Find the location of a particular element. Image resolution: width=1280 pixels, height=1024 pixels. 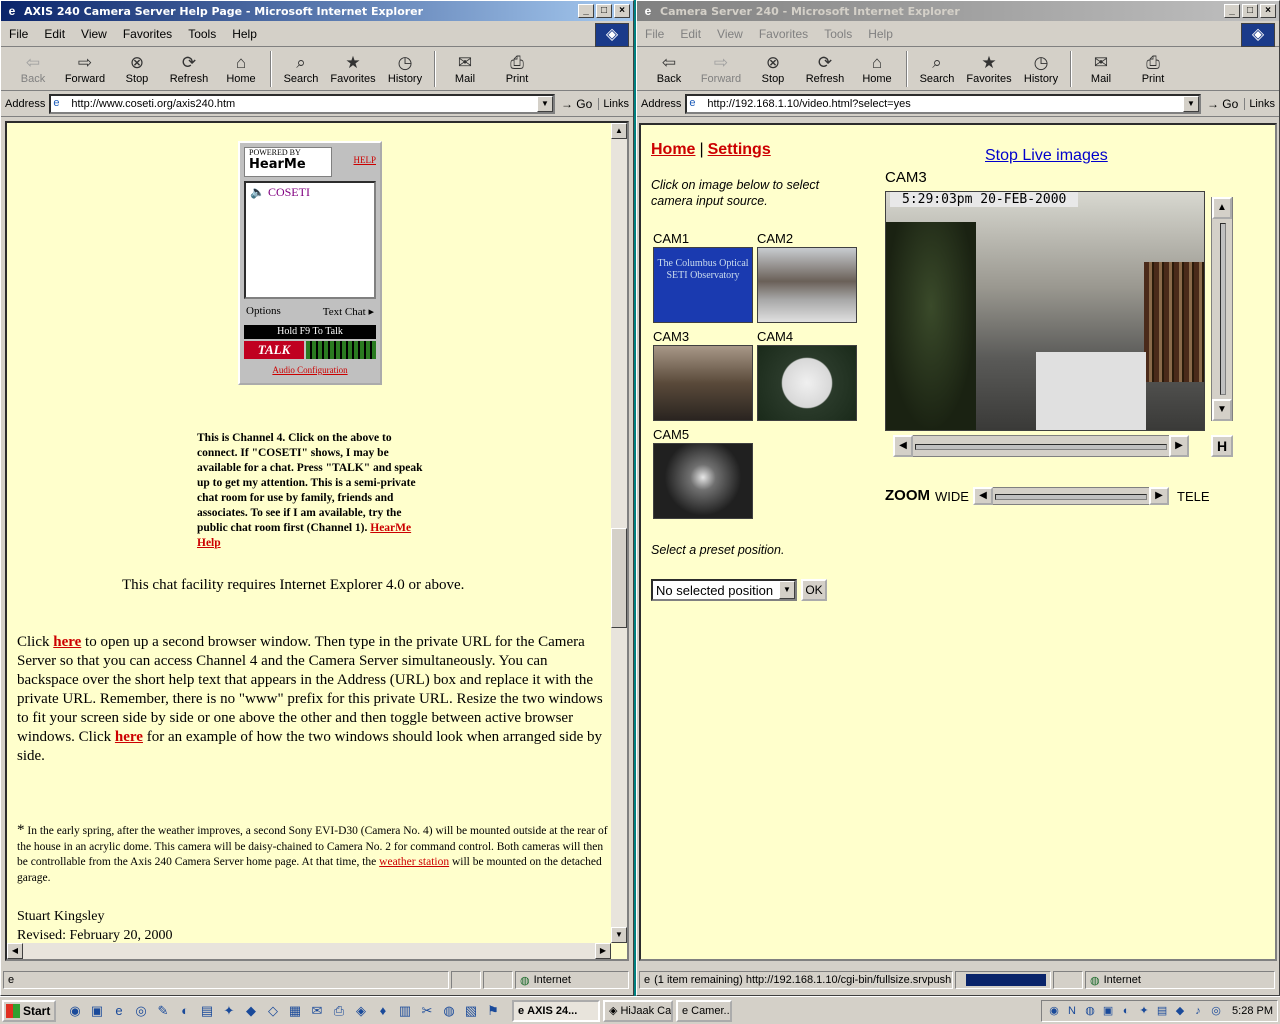

tray-icon: ◐ is located at coordinates (1126, 1011).